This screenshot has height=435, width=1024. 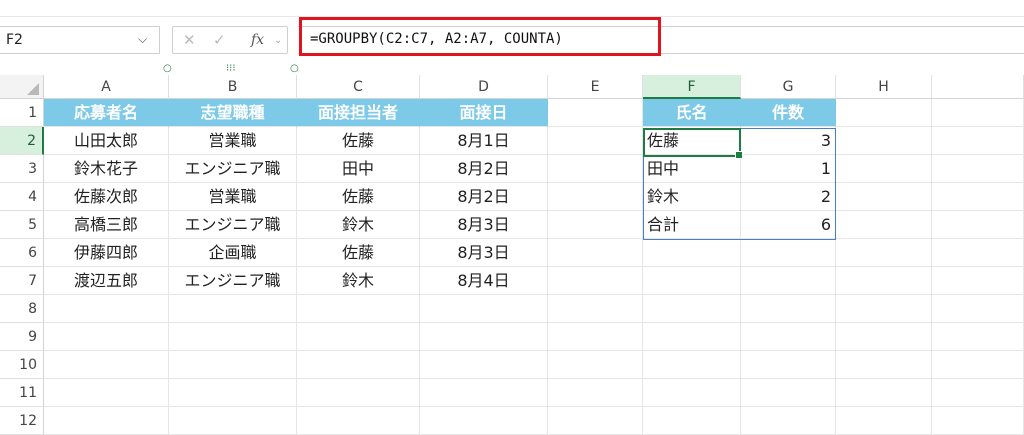 I want to click on column-header-d: D, so click(x=484, y=87).